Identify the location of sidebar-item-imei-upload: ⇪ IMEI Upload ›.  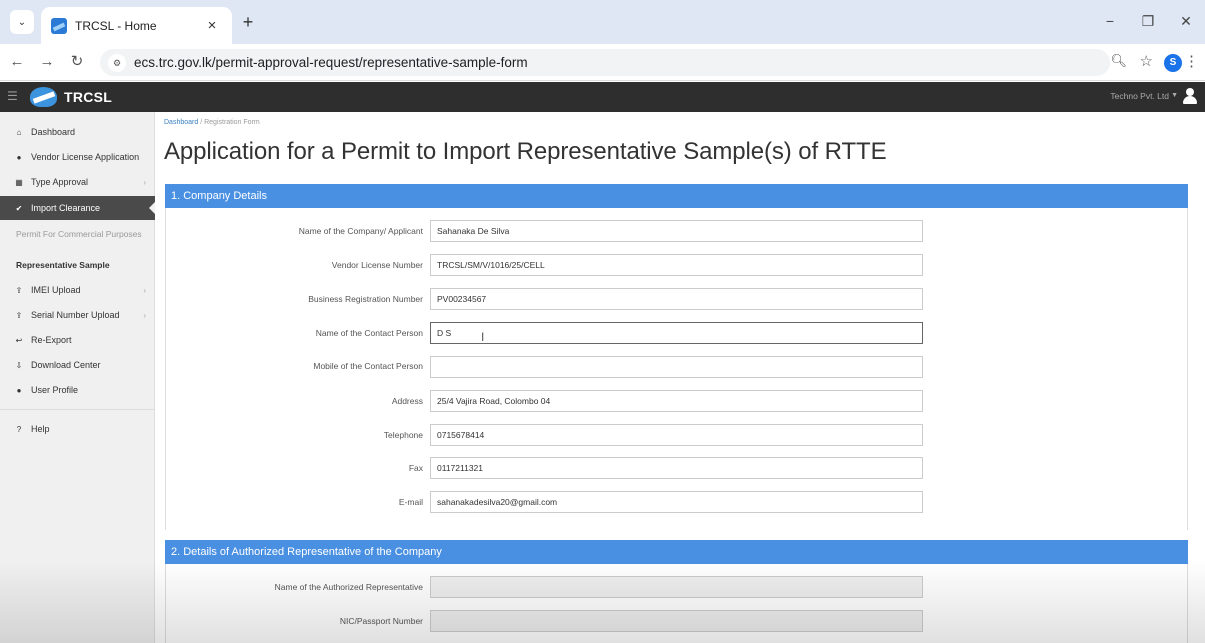
(77, 290).